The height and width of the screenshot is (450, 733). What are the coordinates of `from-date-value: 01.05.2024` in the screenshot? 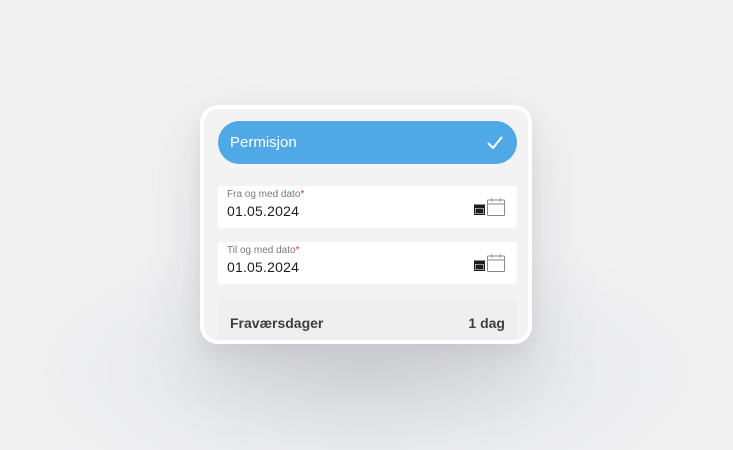 It's located at (263, 211).